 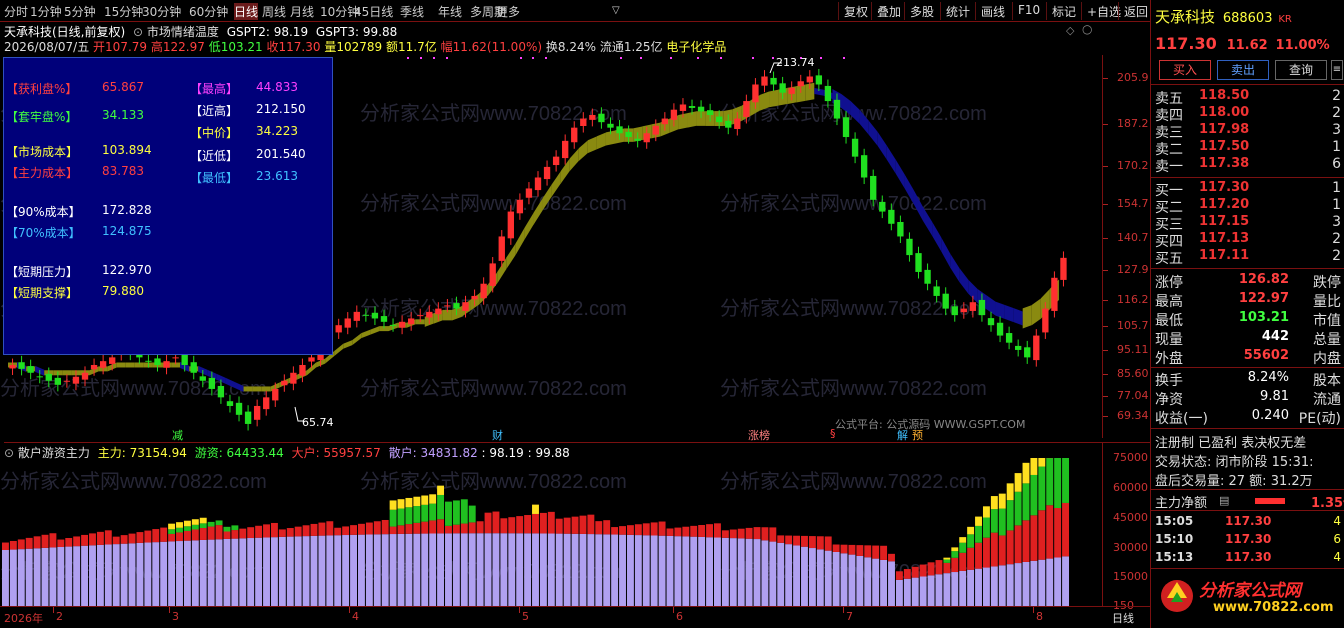 I want to click on buy-level-3: 买三 117.15 3, so click(x=1248, y=223).